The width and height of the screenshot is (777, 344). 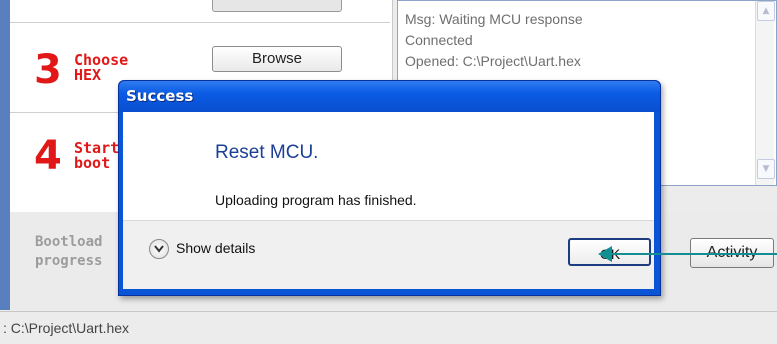 What do you see at coordinates (69, 261) in the screenshot?
I see `progress-label-line2: progress` at bounding box center [69, 261].